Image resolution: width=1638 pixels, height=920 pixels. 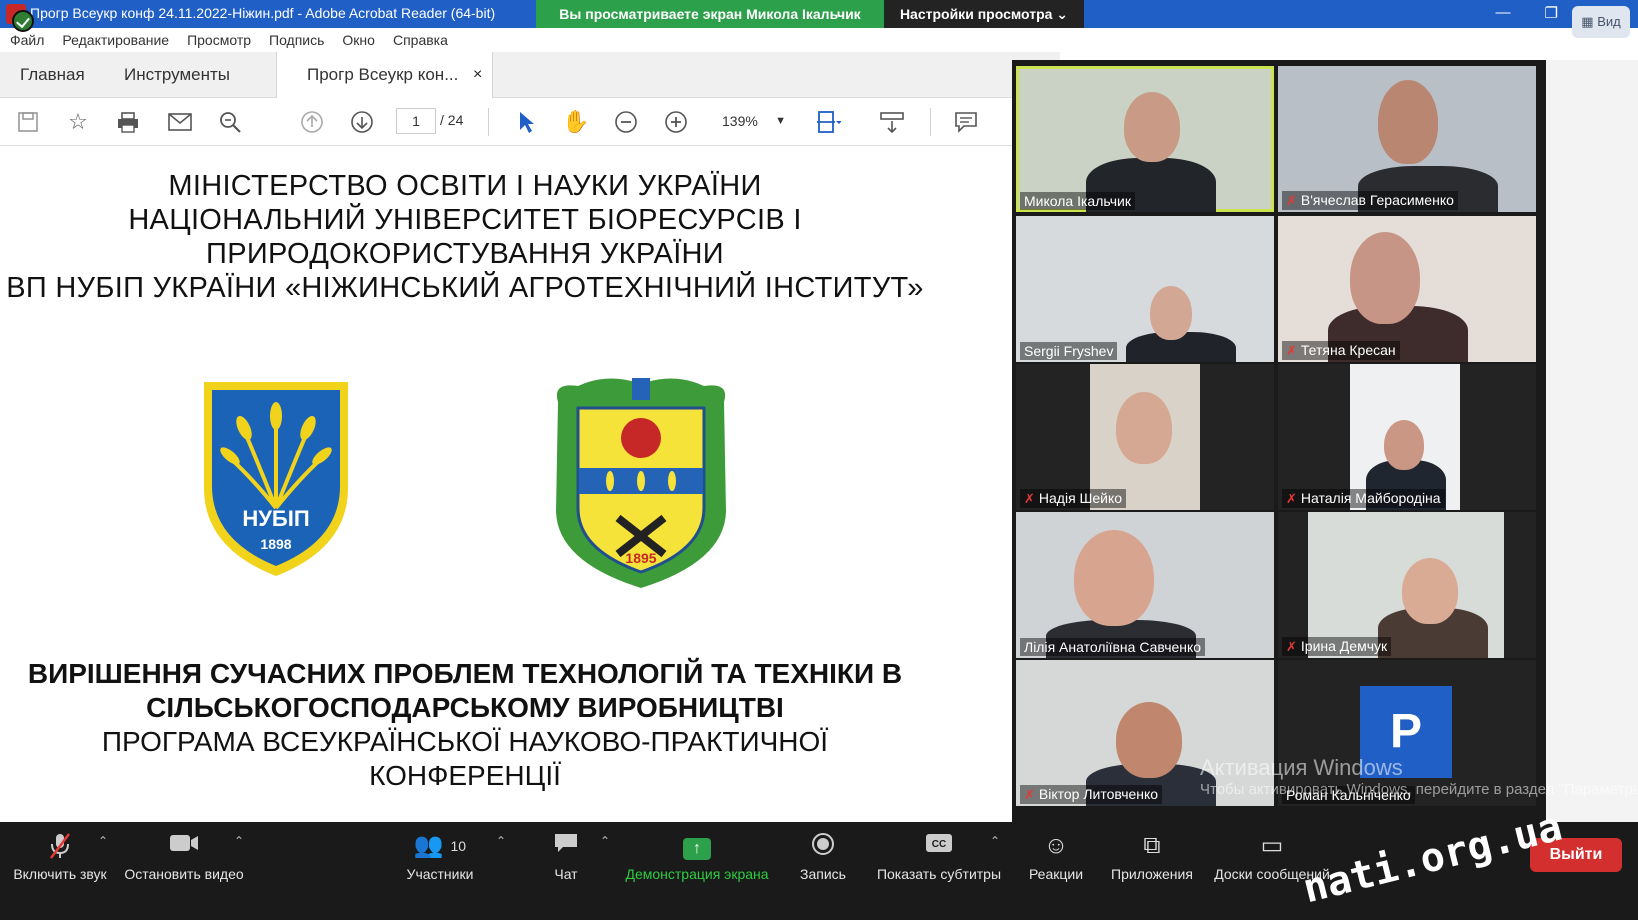 What do you see at coordinates (1363, 498) in the screenshot?
I see `participant-name: ✗ Наталія Майбородіна` at bounding box center [1363, 498].